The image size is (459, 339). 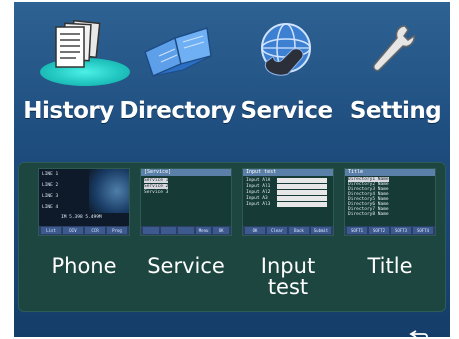 What do you see at coordinates (321, 230) in the screenshot?
I see `softkey: Submit` at bounding box center [321, 230].